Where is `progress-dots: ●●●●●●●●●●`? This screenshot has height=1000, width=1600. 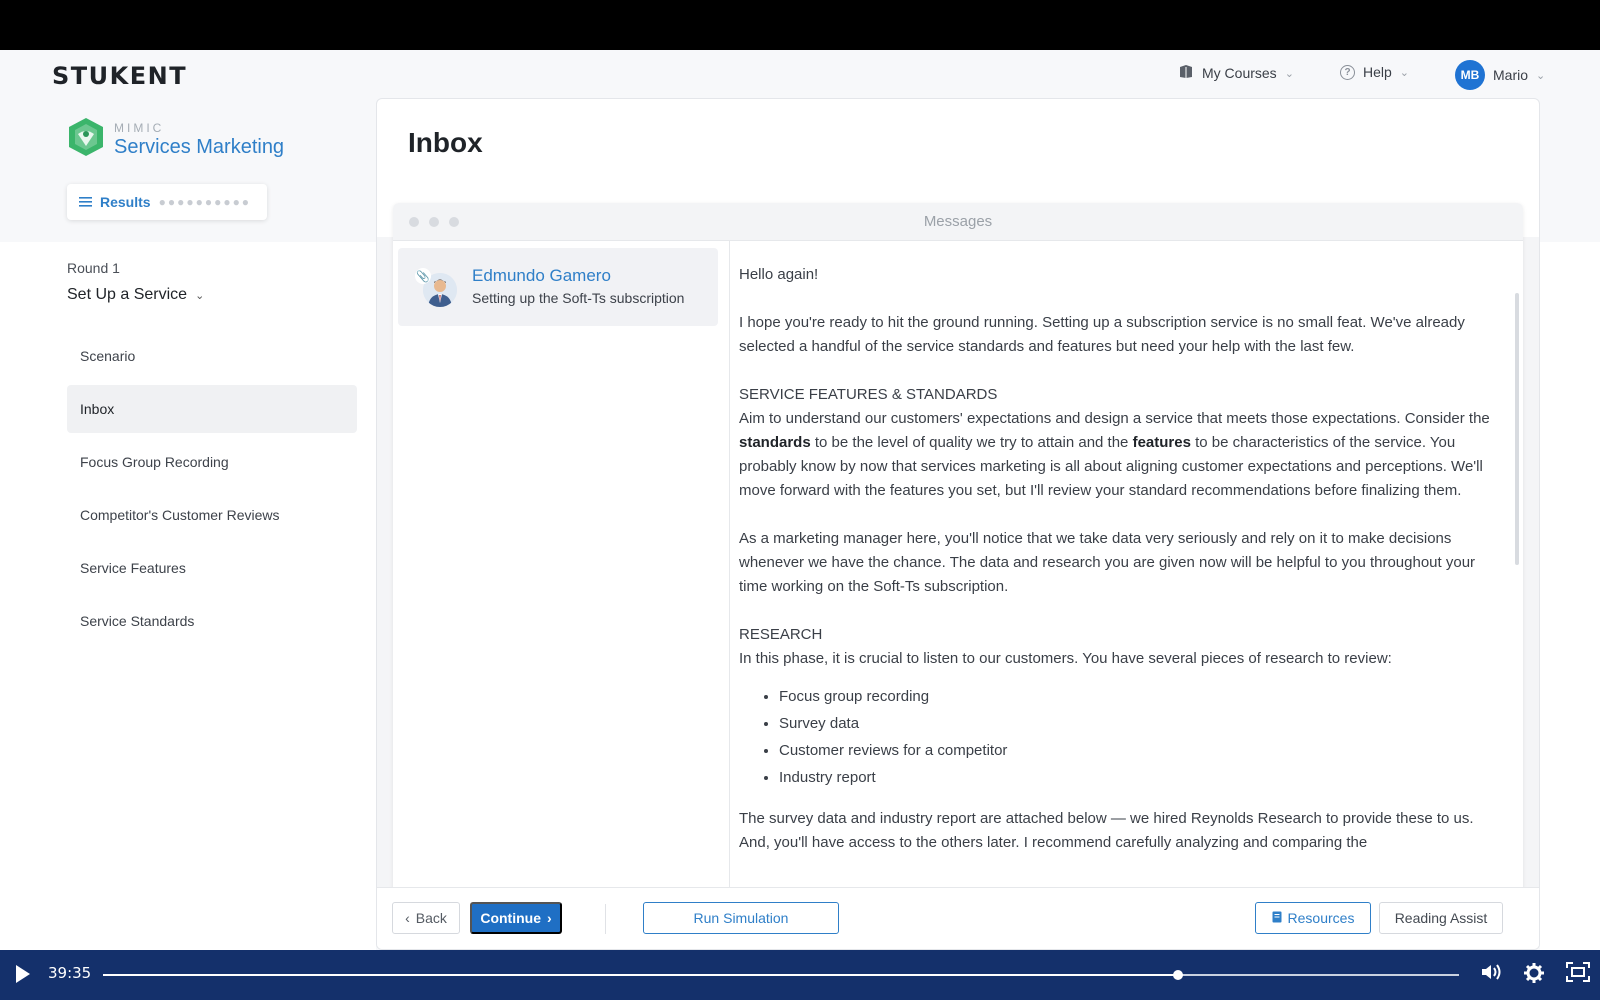 progress-dots: ●●●●●●●●●● is located at coordinates (205, 202).